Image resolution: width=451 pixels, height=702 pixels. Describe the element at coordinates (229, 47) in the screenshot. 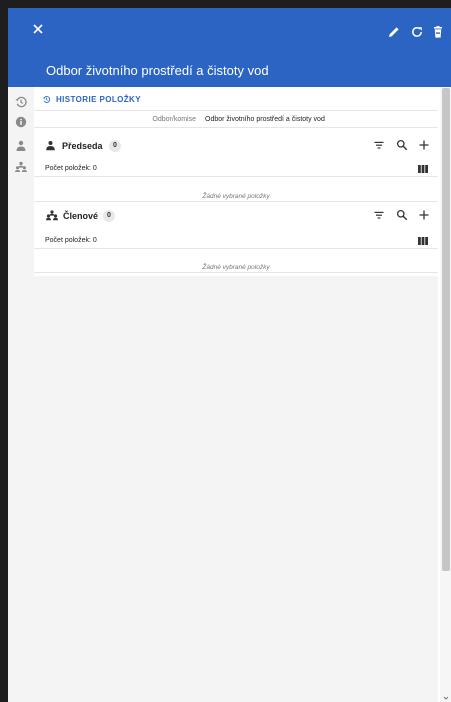

I see `detail-header: Odbor životního prostředí a čistoty vod` at that location.